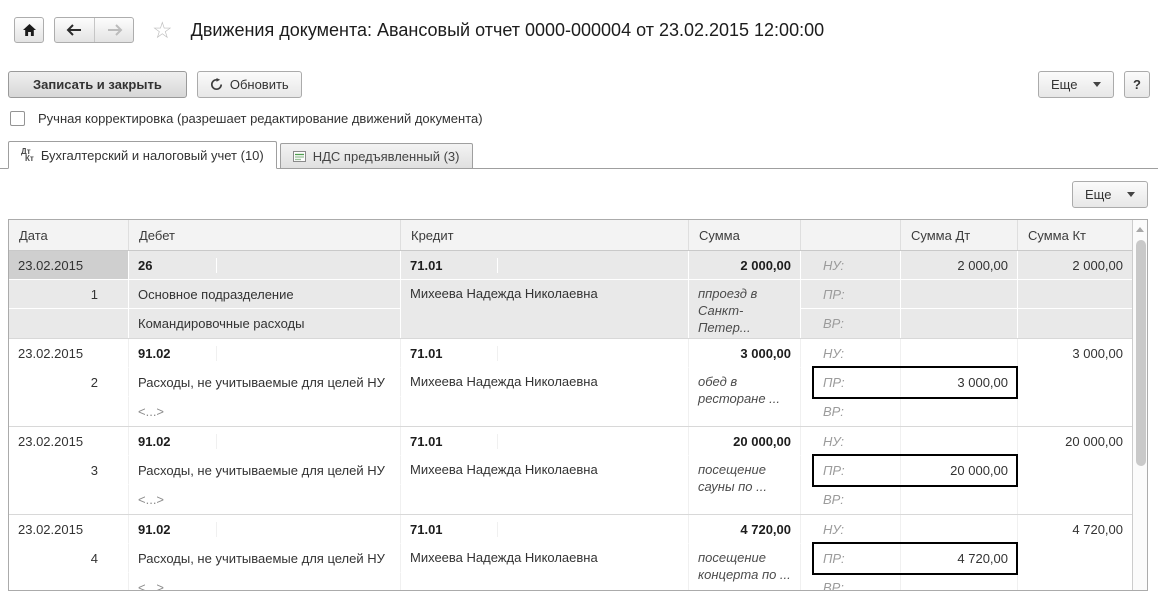  I want to click on amount-cell: 20 000,00, so click(745, 441).